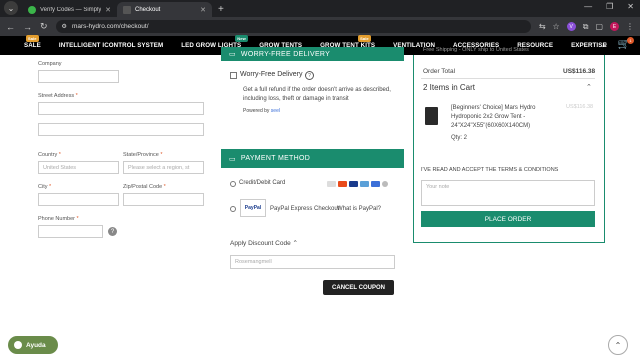 Image resolution: width=640 pixels, height=360 pixels. What do you see at coordinates (438, 187) in the screenshot?
I see `note-placeholder: Your note` at bounding box center [438, 187].